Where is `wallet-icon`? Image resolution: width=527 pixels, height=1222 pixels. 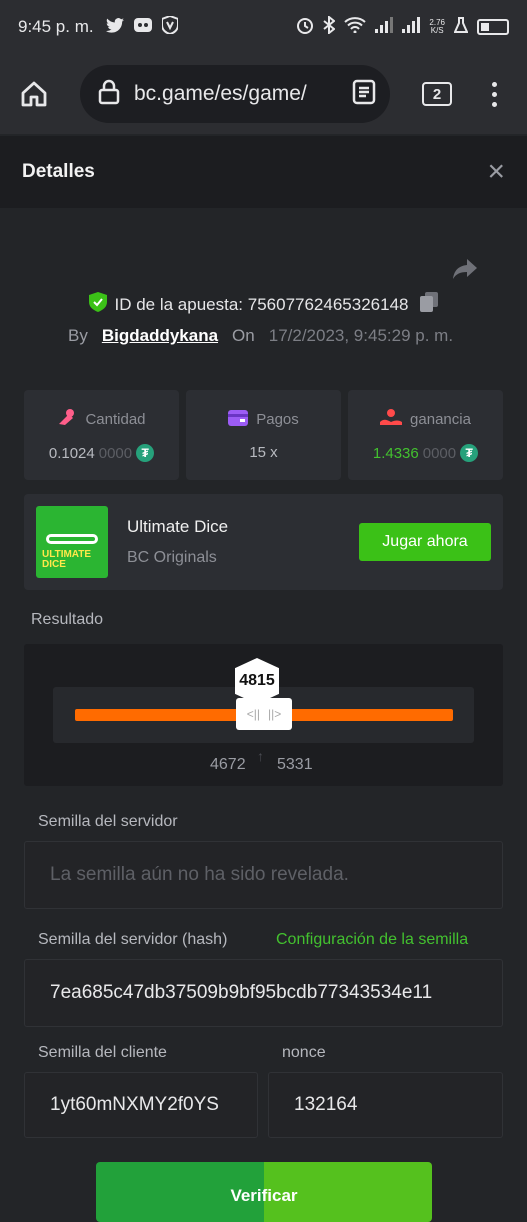
wallet-icon is located at coordinates (238, 419).